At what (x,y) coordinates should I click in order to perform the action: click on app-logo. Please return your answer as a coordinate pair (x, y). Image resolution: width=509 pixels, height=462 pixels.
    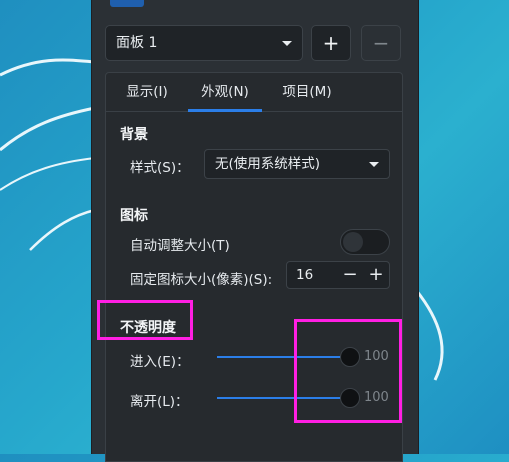
    Looking at the image, I should click on (127, 3).